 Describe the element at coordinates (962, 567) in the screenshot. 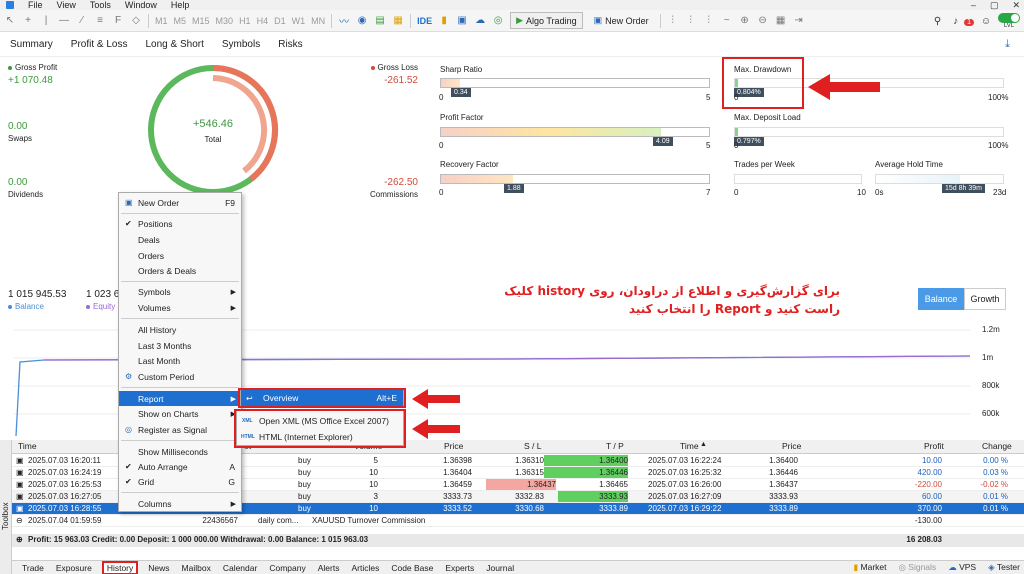

I see `vps-link: ☁ VPS` at that location.